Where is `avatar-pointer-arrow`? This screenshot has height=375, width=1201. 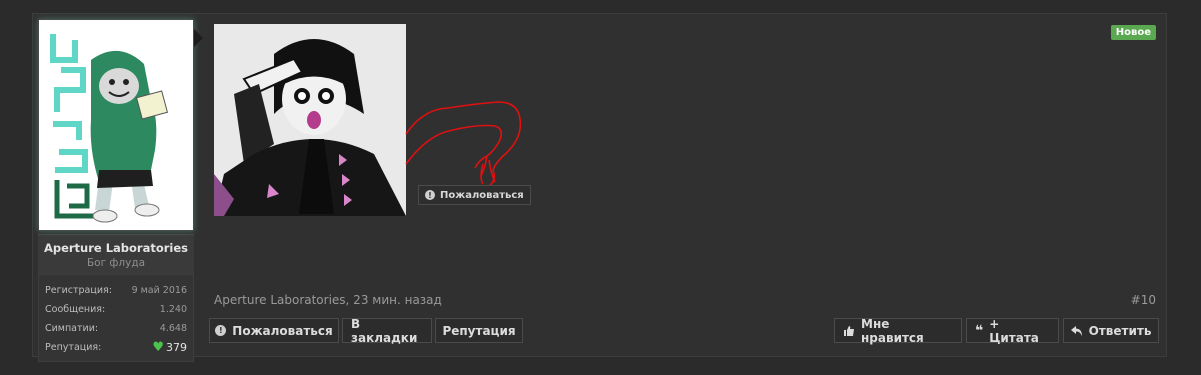
avatar-pointer-arrow is located at coordinates (198, 38).